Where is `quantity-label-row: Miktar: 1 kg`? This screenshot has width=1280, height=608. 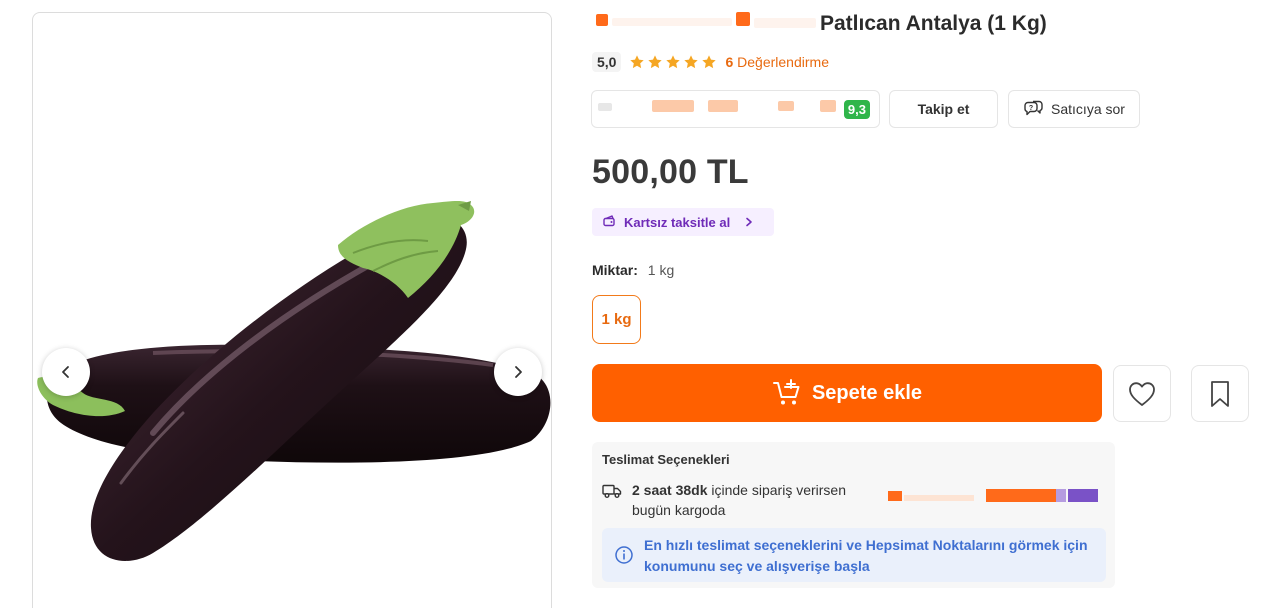 quantity-label-row: Miktar: 1 kg is located at coordinates (633, 270).